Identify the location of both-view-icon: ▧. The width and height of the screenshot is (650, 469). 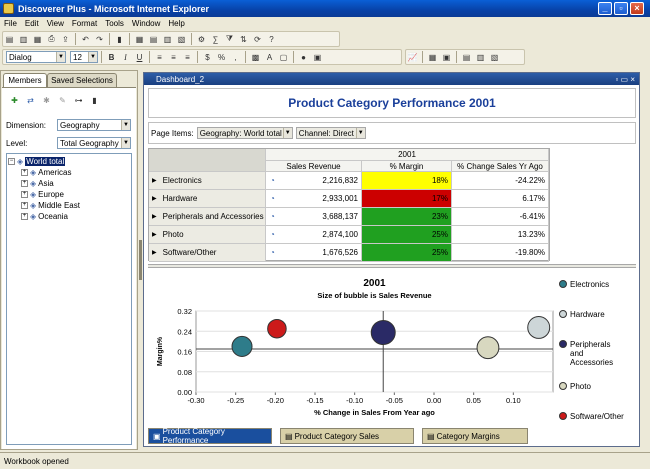
(494, 57).